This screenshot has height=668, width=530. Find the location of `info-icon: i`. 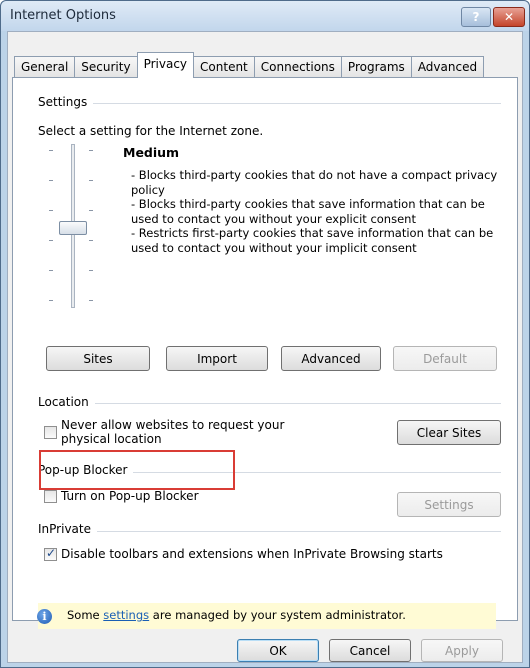

info-icon: i is located at coordinates (44, 616).